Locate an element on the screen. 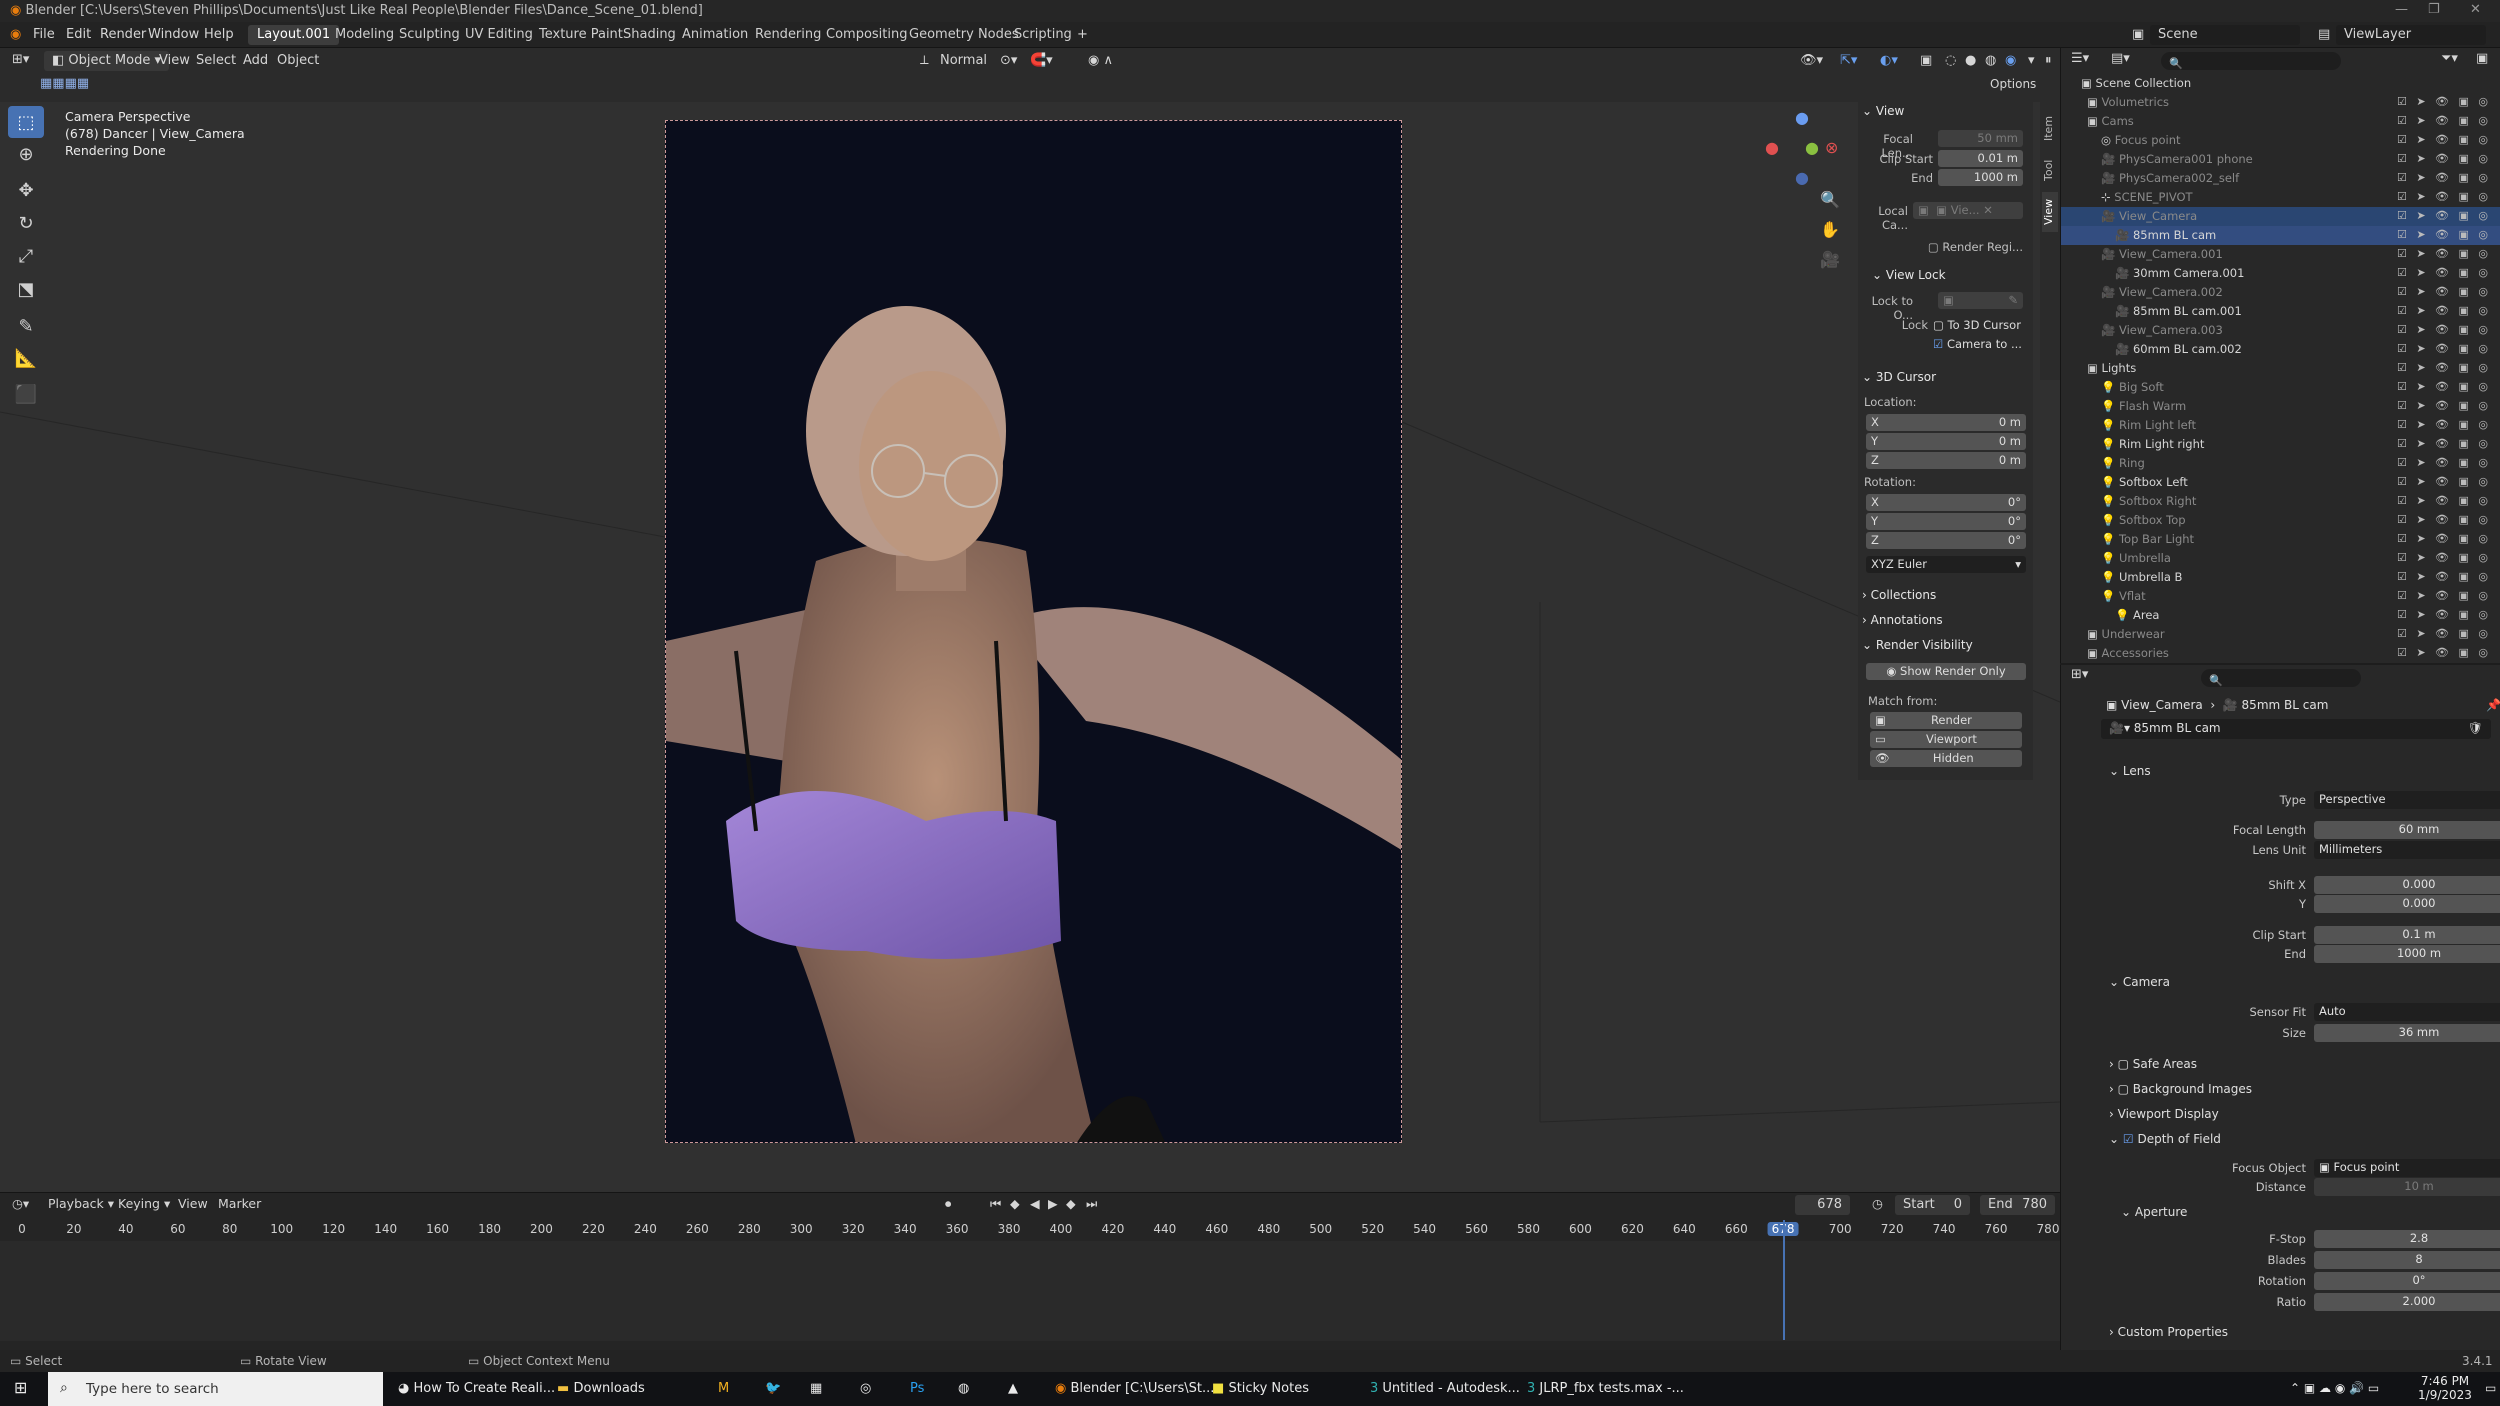 Image resolution: width=2500 pixels, height=1406 pixels. sticky-notes-icon: ■ Sticky Notes is located at coordinates (1260, 1388).